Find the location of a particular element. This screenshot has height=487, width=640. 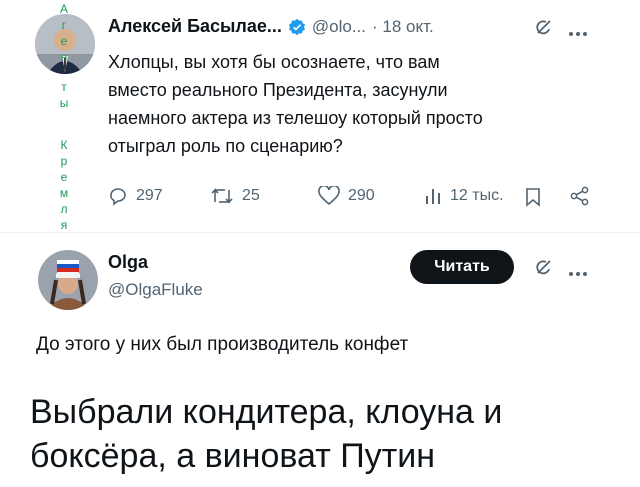

watermark-letter: К is located at coordinates (64, 145).